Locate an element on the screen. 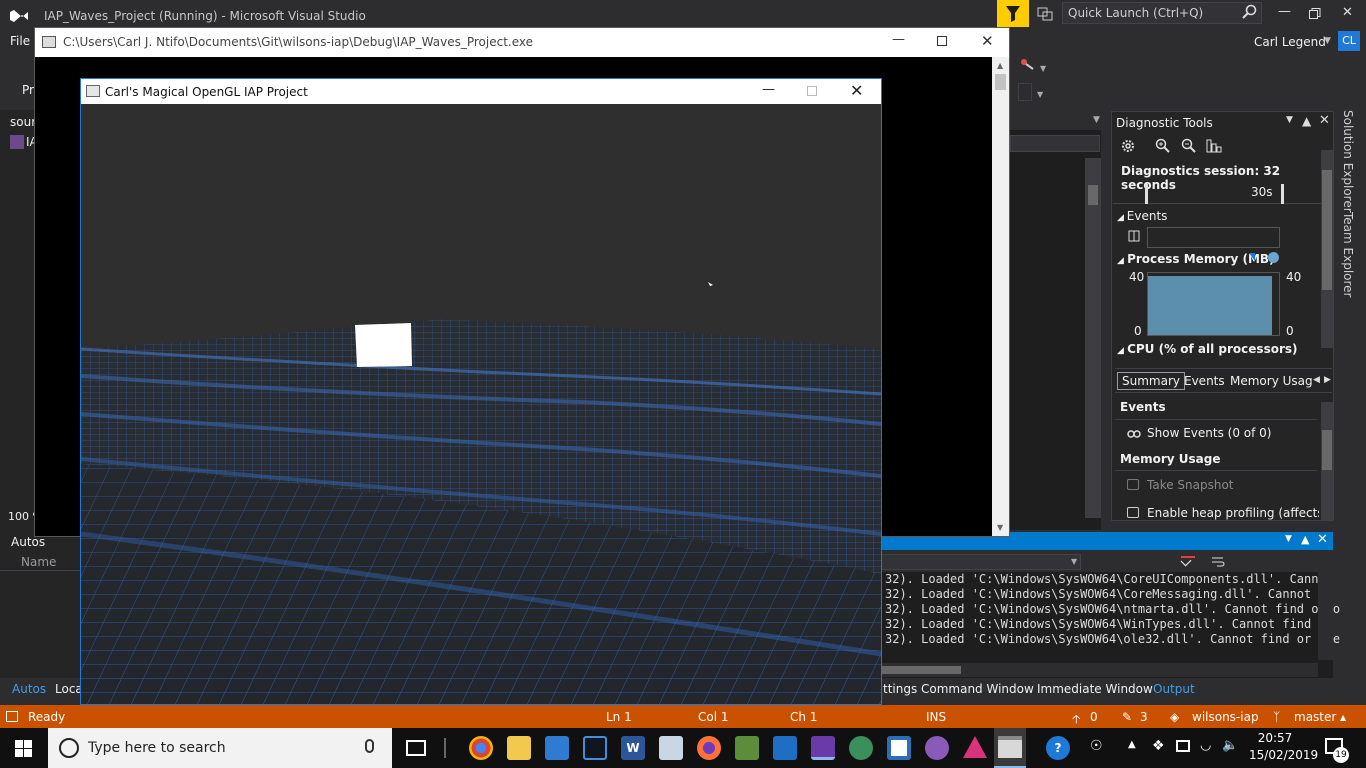 This screenshot has width=1366, height=768. tab-events: Events is located at coordinates (1204, 381).